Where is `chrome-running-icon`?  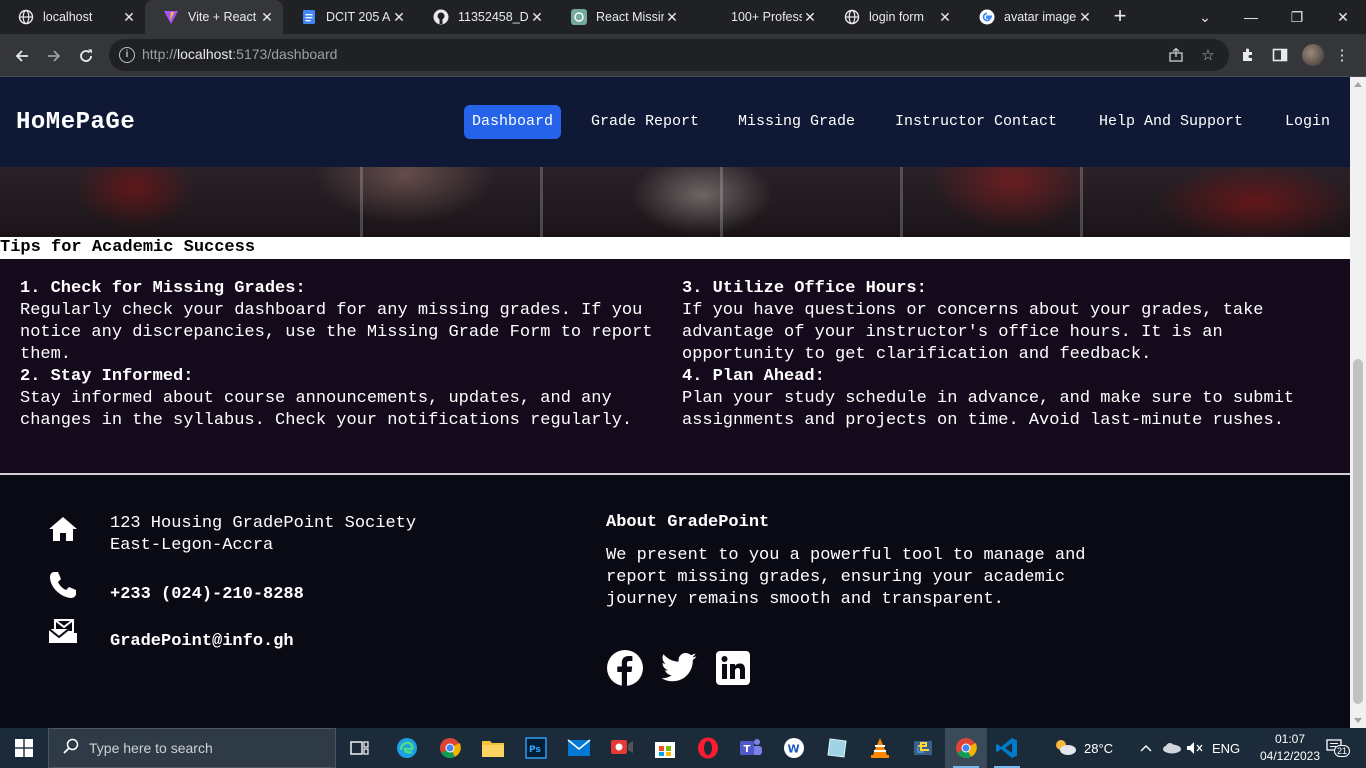 chrome-running-icon is located at coordinates (966, 748).